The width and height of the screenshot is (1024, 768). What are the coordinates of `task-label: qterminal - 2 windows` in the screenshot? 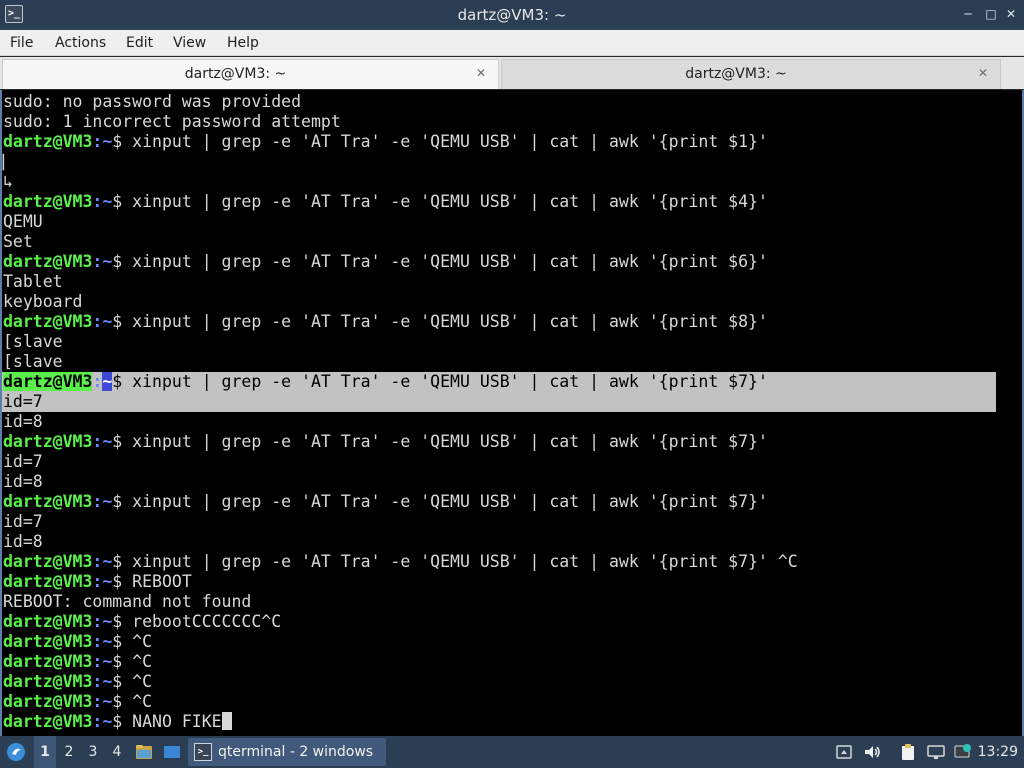 It's located at (296, 752).